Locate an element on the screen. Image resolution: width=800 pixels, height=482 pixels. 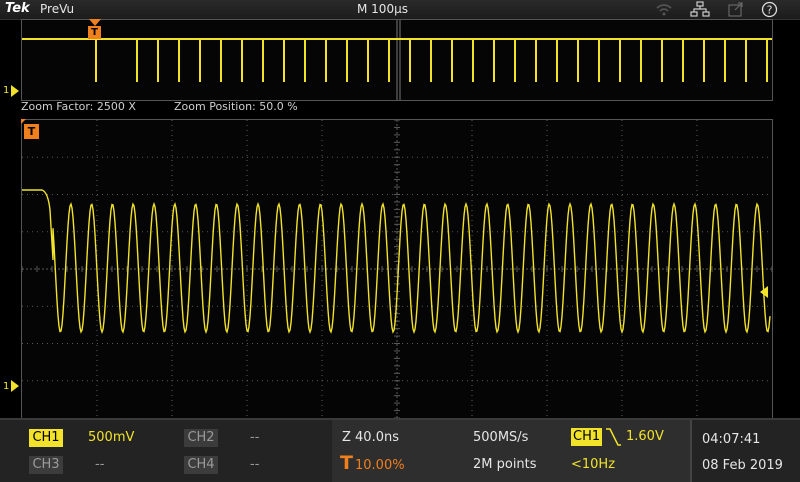
clock-date: 08 Feb 2019 is located at coordinates (742, 465).